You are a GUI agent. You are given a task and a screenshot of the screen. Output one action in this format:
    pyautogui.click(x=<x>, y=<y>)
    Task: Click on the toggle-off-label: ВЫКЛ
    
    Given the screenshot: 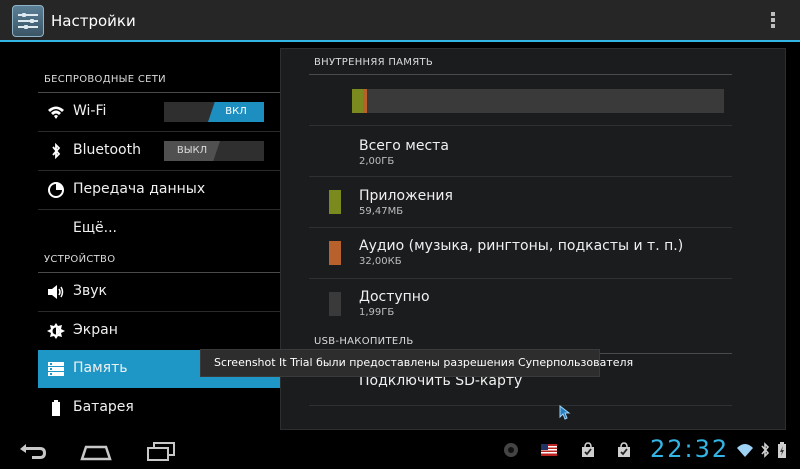 What is the action you would take?
    pyautogui.click(x=192, y=151)
    